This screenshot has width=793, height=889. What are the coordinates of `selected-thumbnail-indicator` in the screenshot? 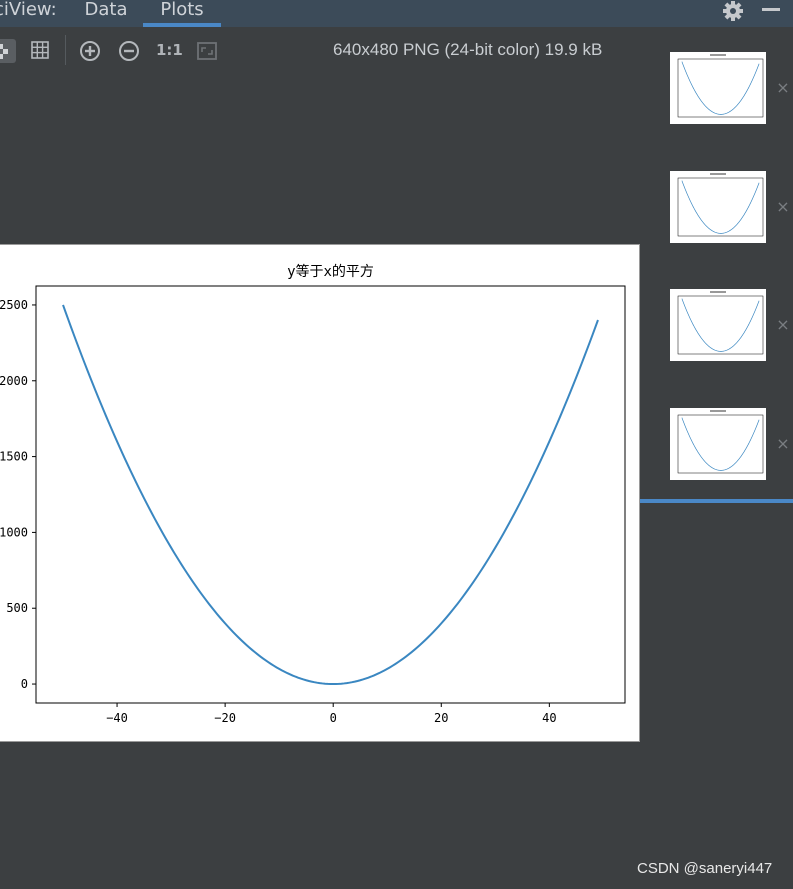 It's located at (716, 501).